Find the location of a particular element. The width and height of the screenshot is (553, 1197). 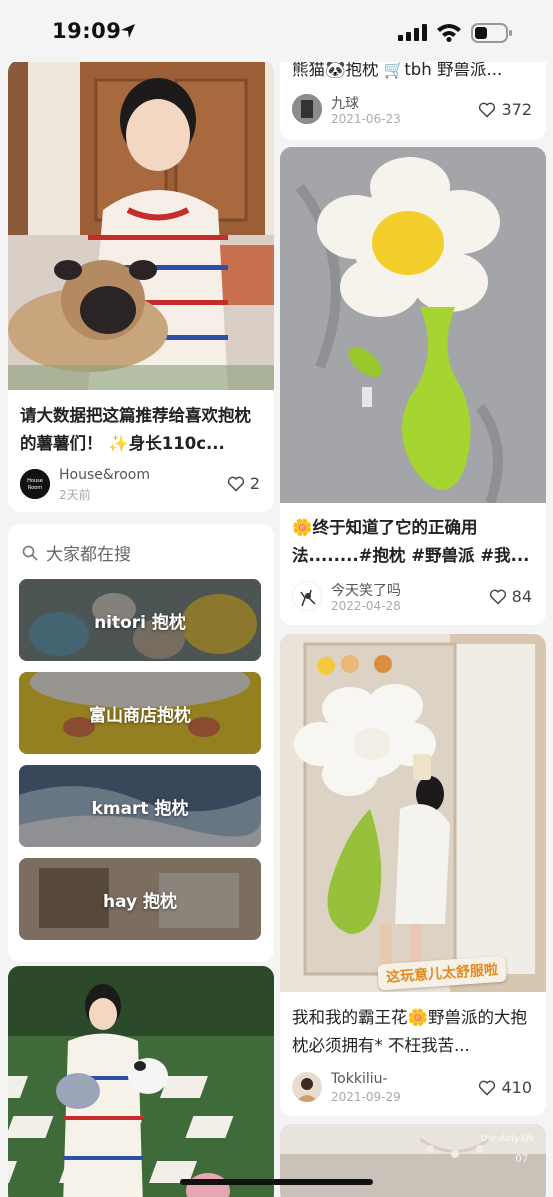

post-date: 2022-04-28 is located at coordinates (366, 606).